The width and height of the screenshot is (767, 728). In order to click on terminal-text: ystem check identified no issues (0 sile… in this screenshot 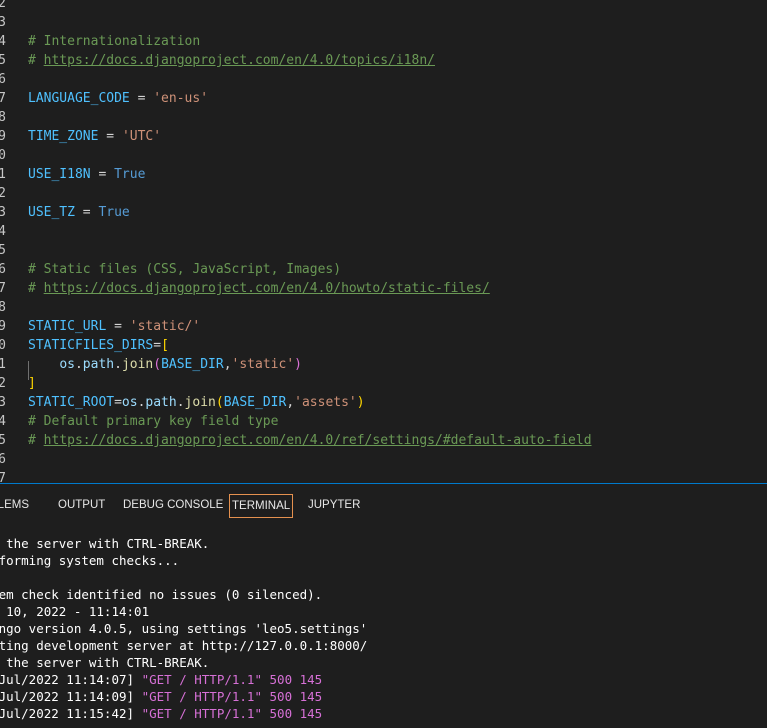, I will do `click(161, 594)`.